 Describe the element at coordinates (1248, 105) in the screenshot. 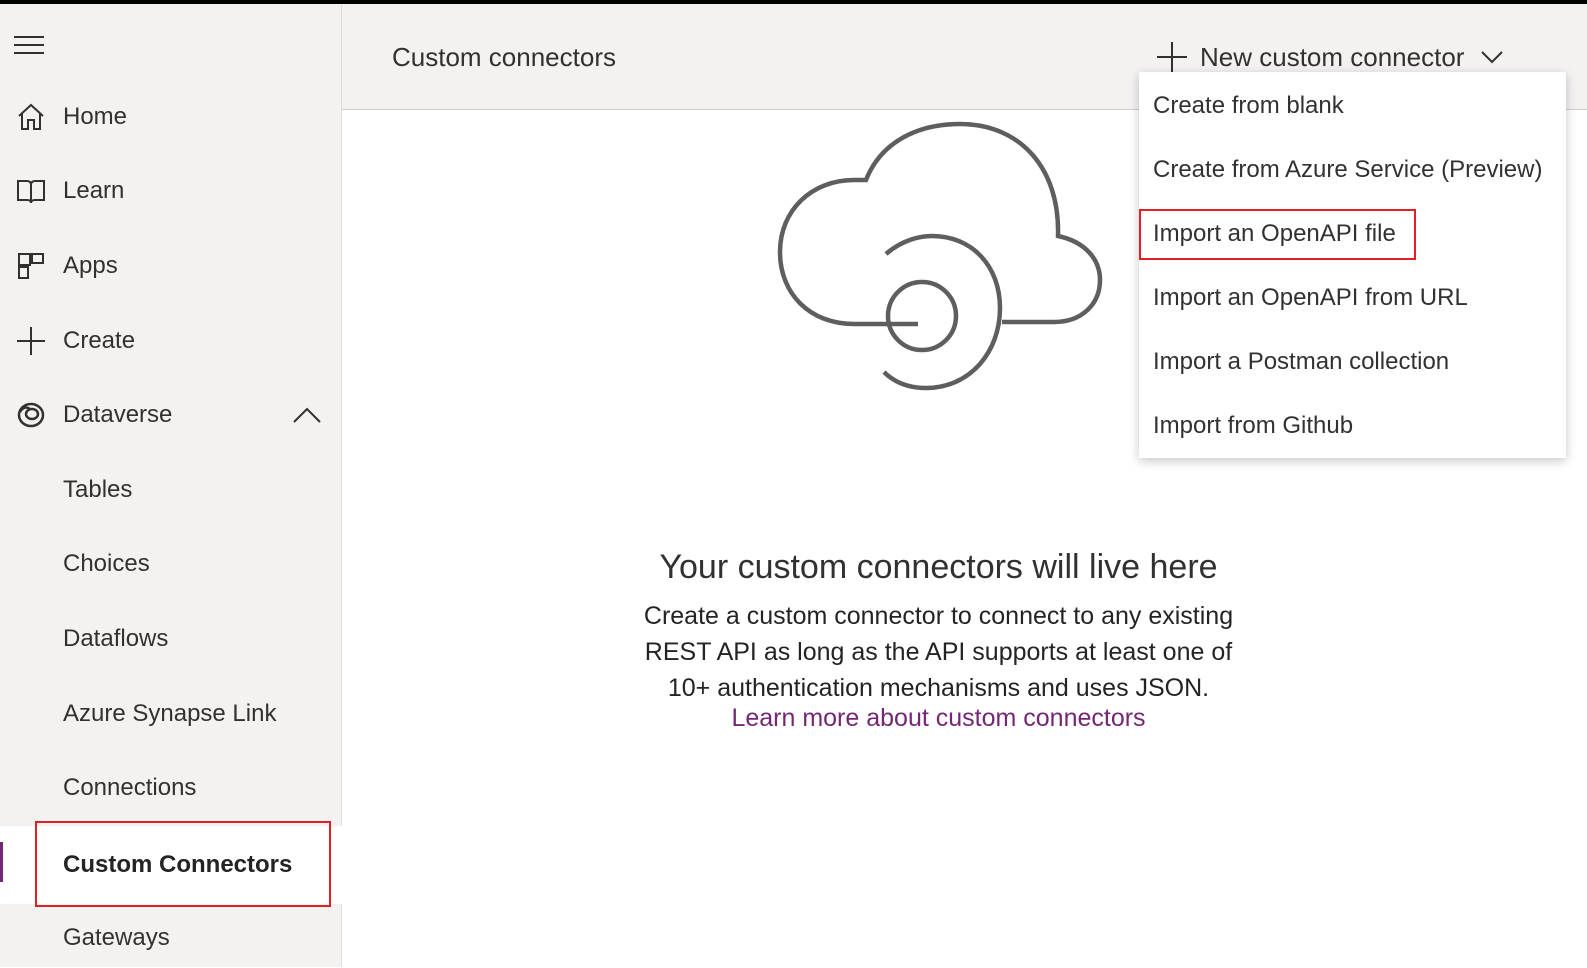

I see `menu-item-label: Create from blank` at that location.